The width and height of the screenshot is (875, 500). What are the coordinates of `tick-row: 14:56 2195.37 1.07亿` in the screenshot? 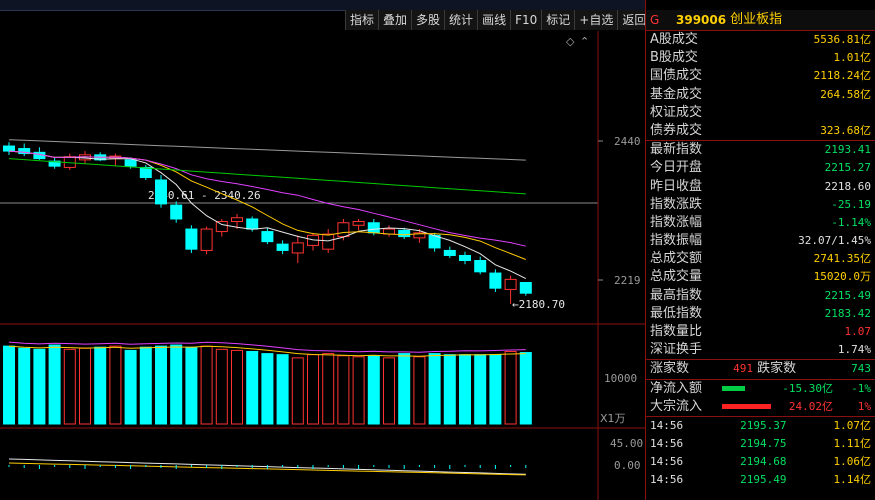 It's located at (760, 426).